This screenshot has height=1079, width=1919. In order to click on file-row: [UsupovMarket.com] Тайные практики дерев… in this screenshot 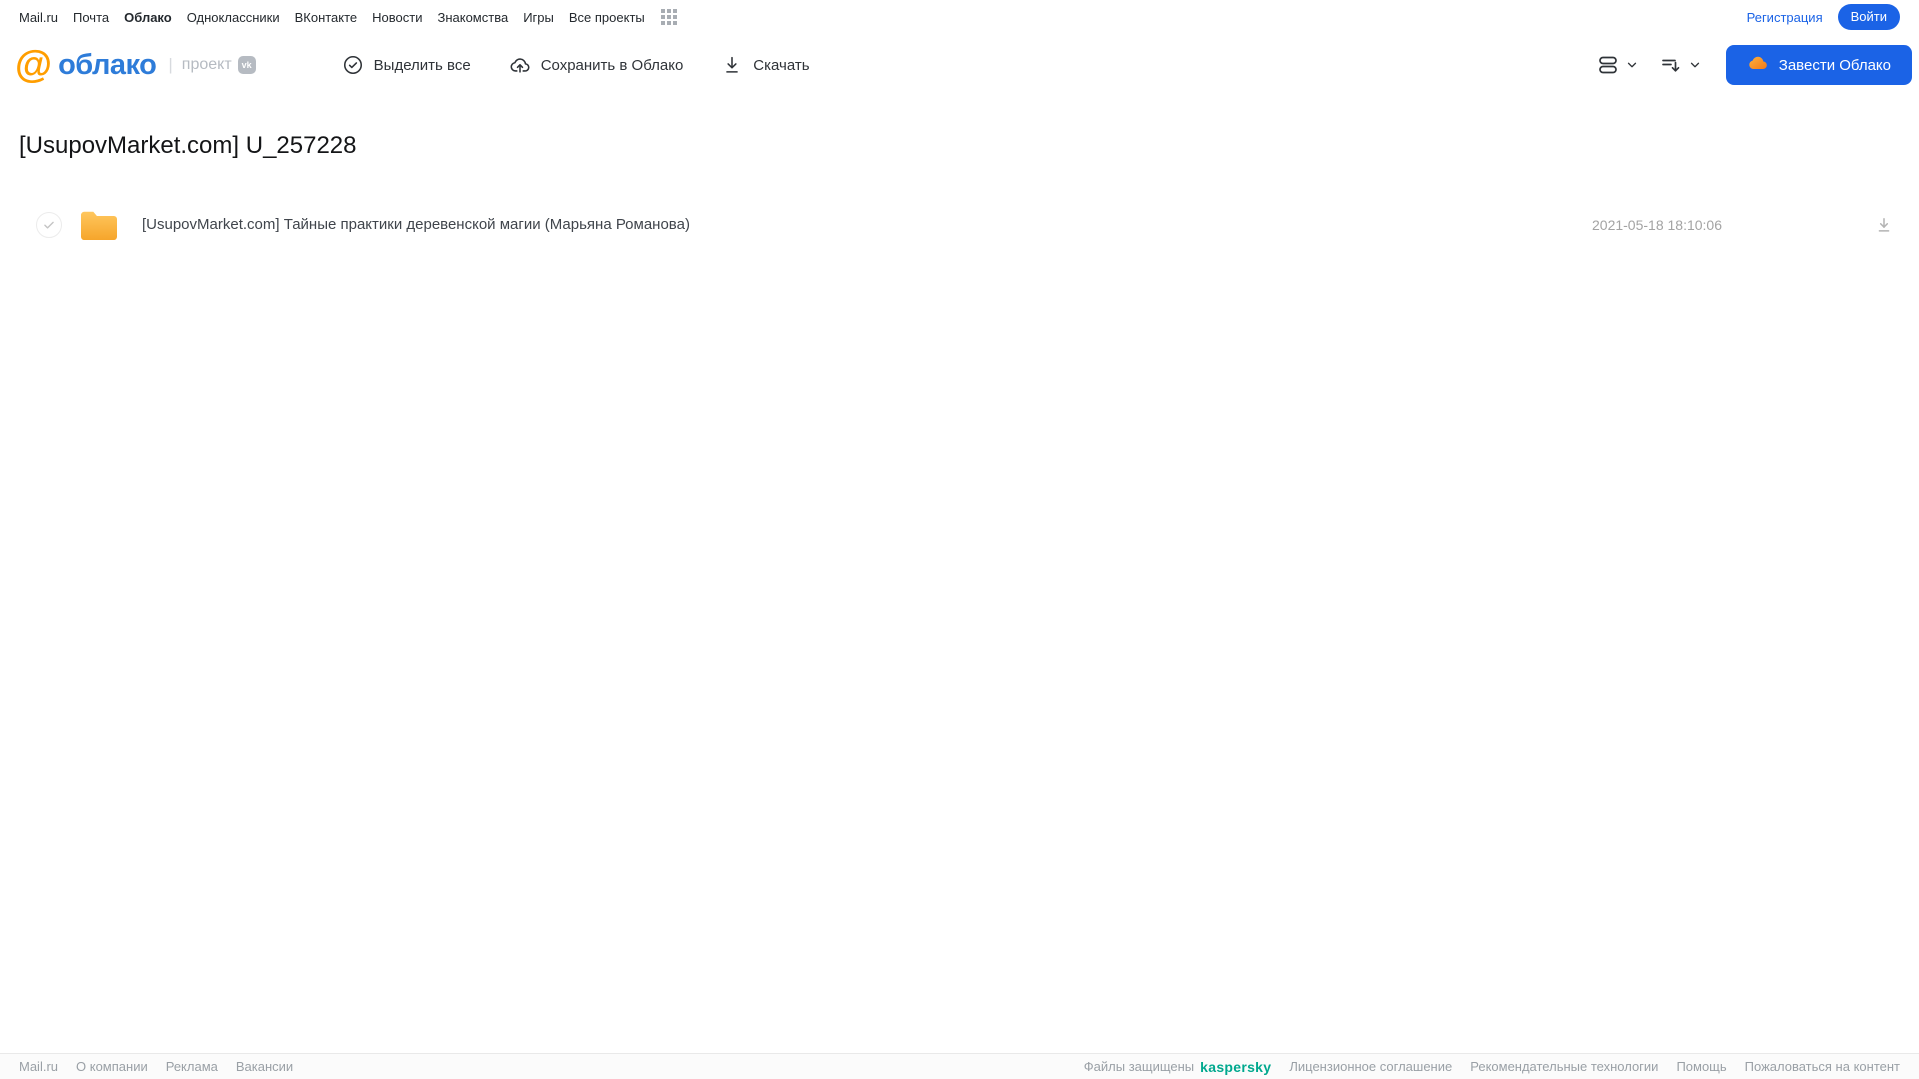, I will do `click(959, 225)`.